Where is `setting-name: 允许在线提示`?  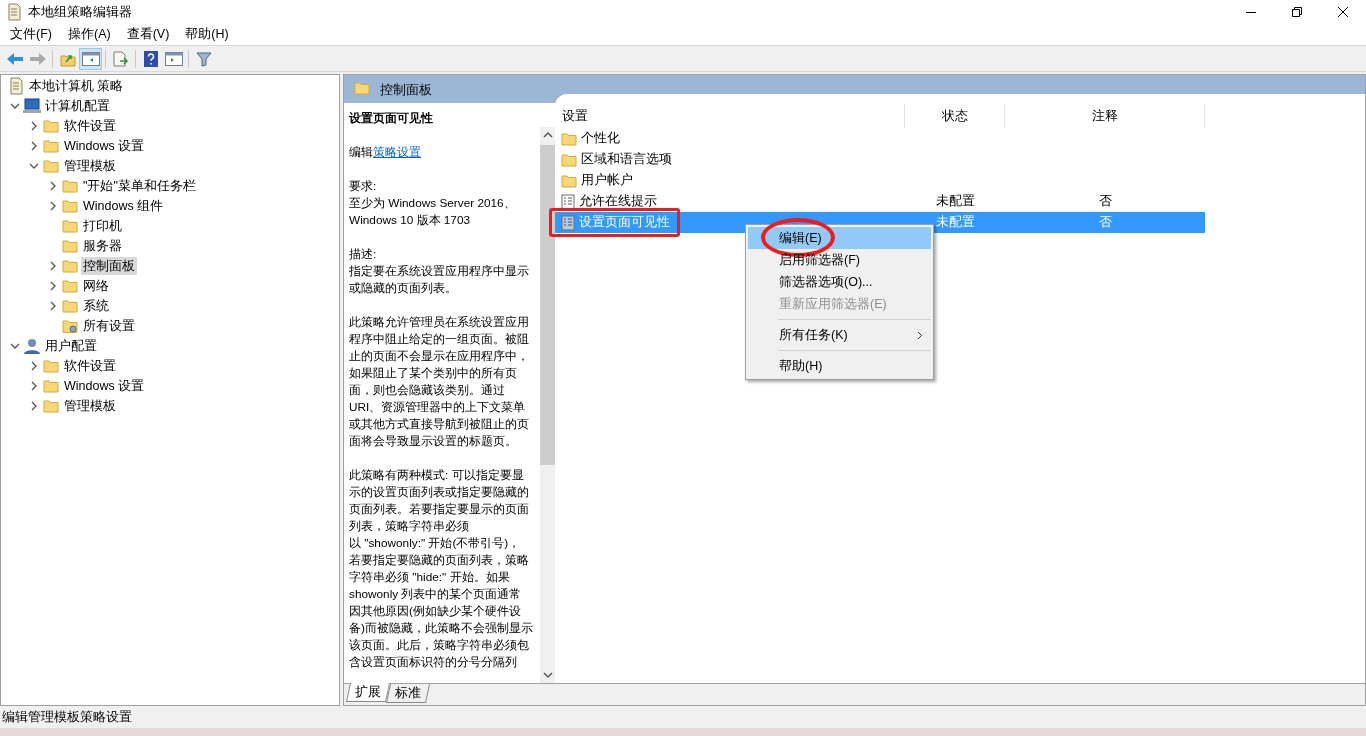
setting-name: 允许在线提示 is located at coordinates (618, 202).